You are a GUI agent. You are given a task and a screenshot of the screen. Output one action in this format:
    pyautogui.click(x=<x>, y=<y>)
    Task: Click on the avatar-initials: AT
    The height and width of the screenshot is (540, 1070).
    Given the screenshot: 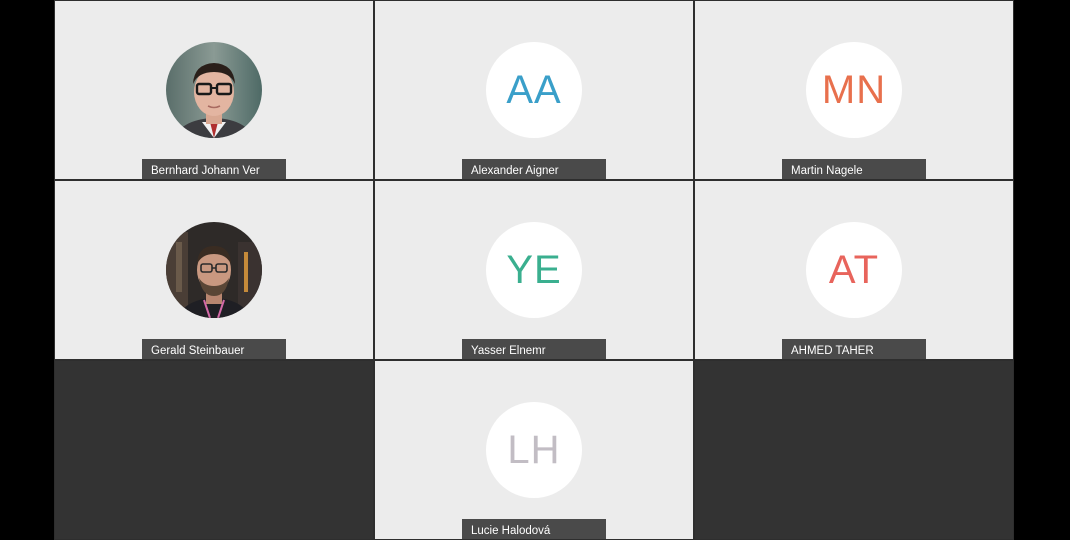 What is the action you would take?
    pyautogui.click(x=854, y=269)
    